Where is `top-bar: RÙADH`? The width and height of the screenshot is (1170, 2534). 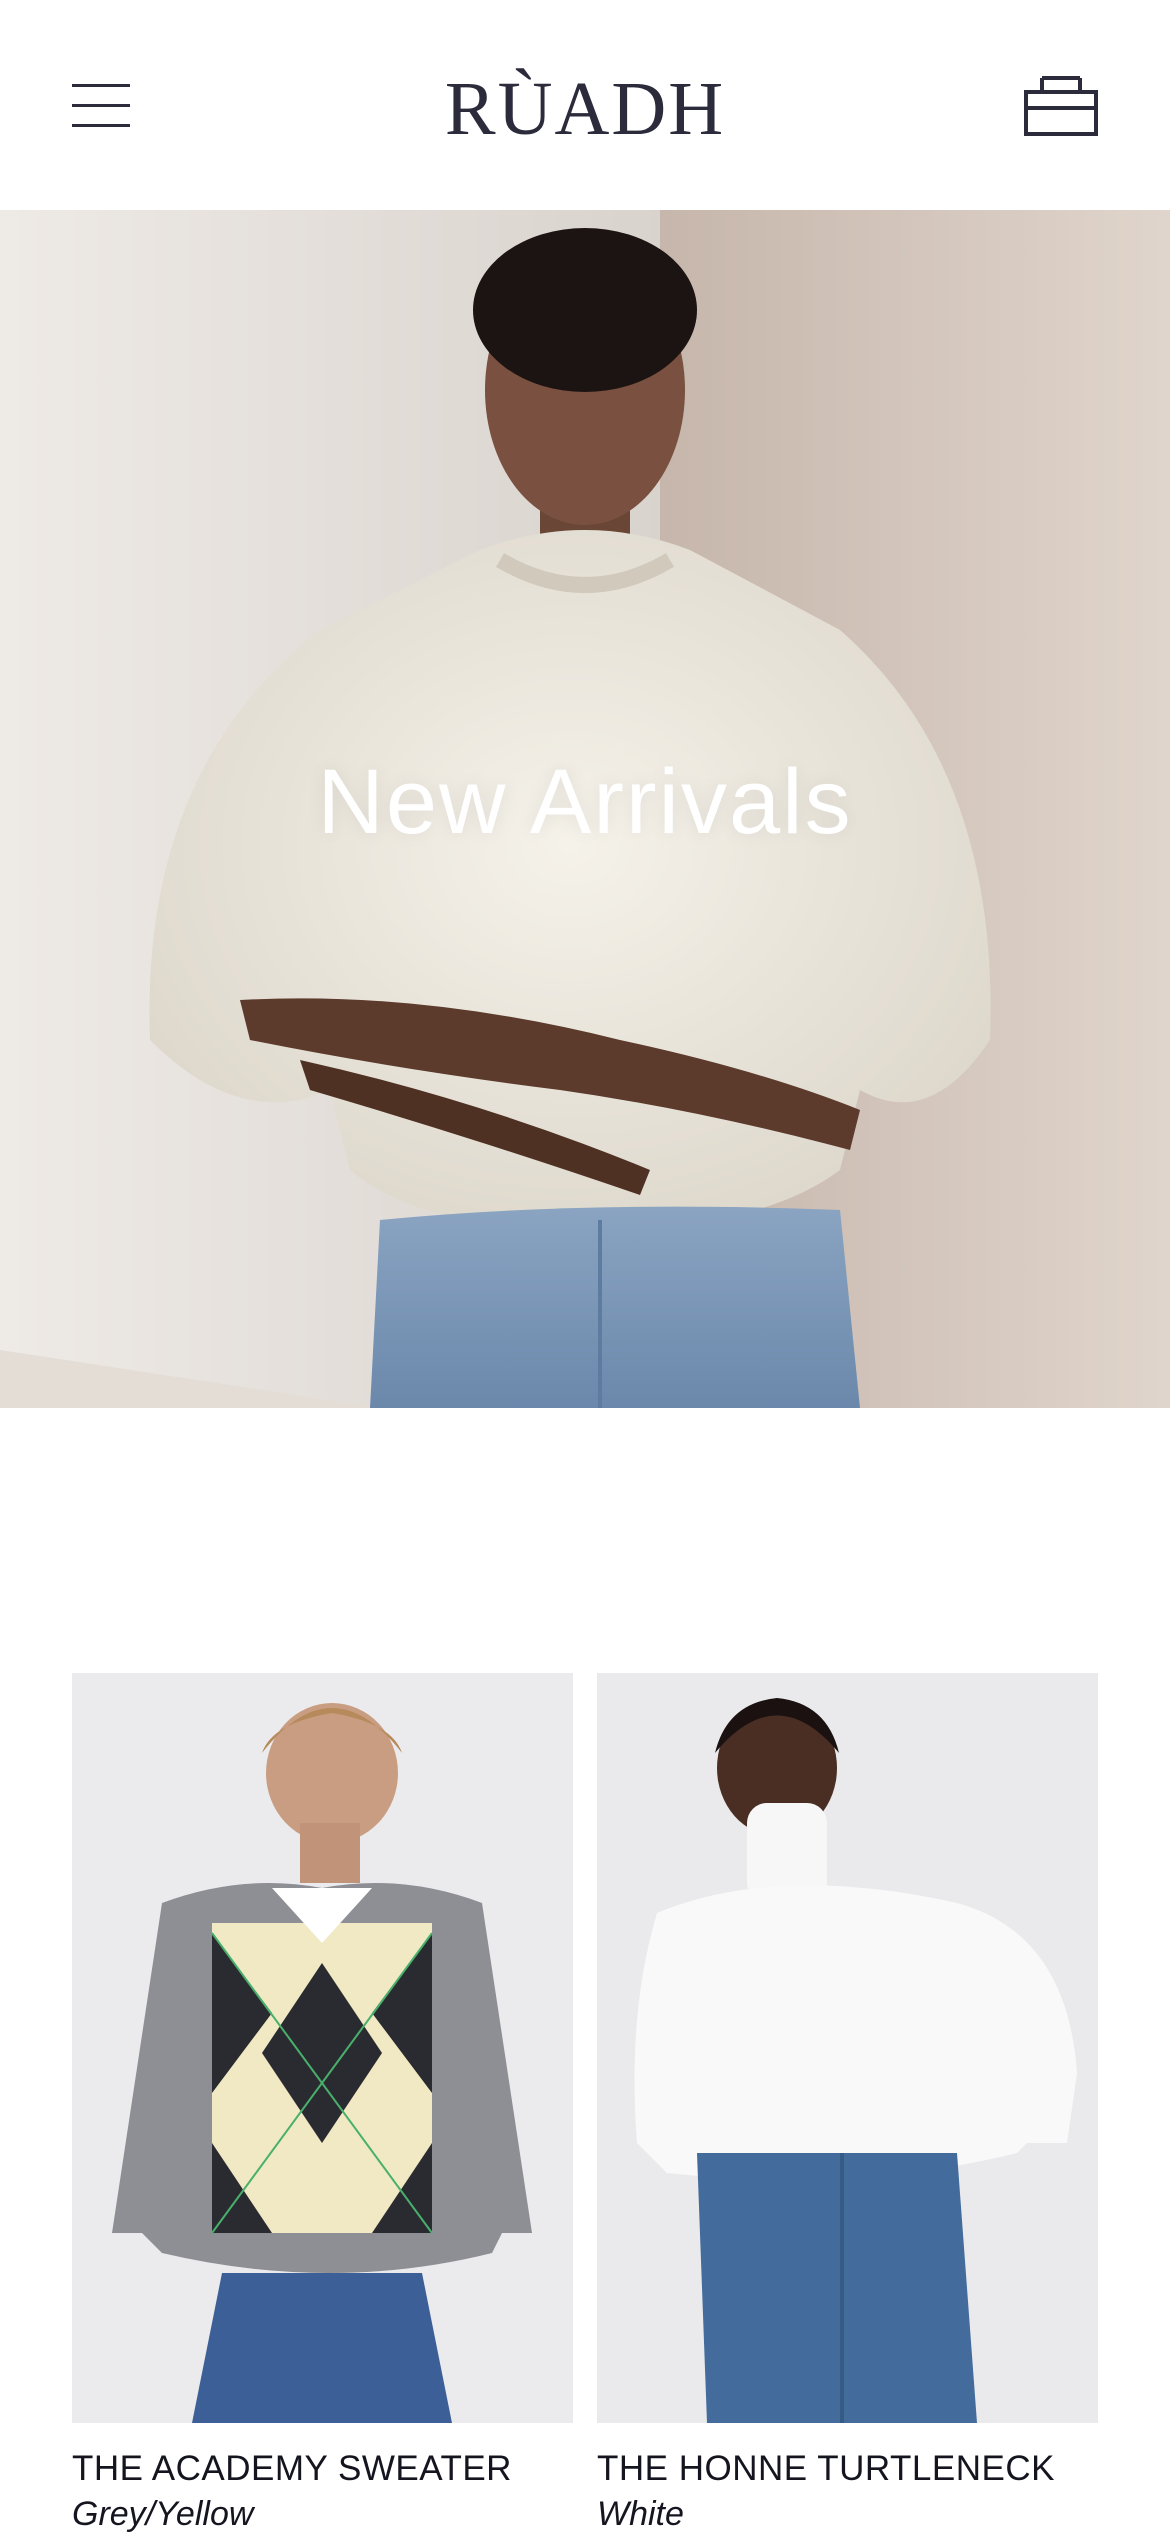
top-bar: RÙADH is located at coordinates (585, 105).